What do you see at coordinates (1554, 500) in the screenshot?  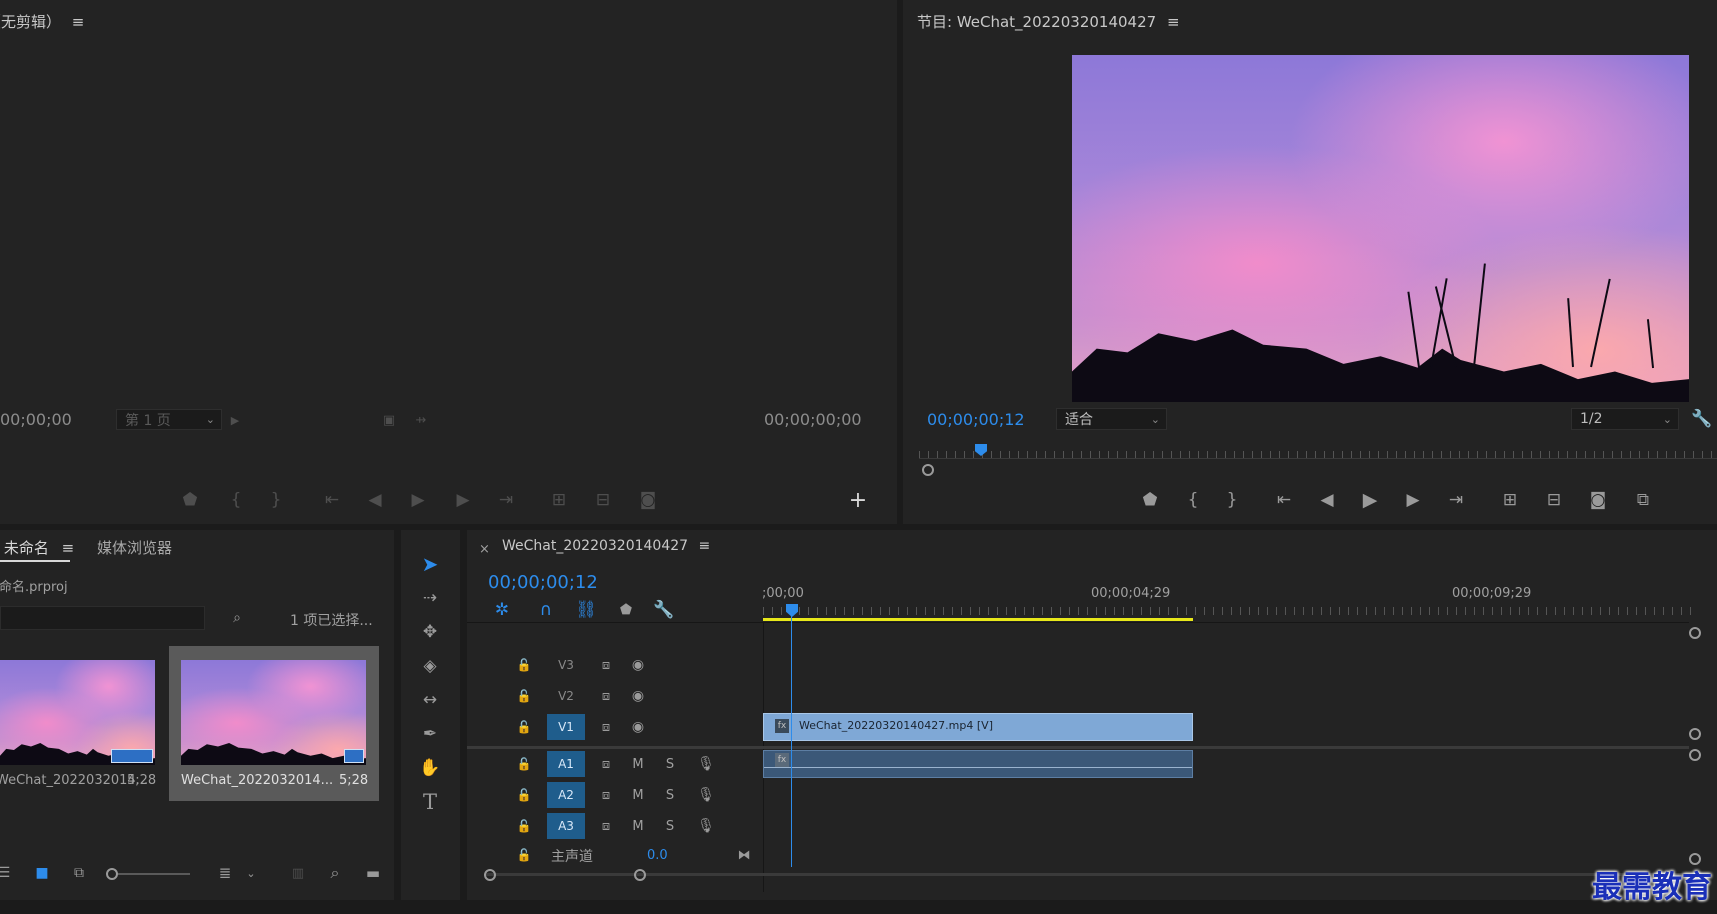 I see `extract-icon: ⊟` at bounding box center [1554, 500].